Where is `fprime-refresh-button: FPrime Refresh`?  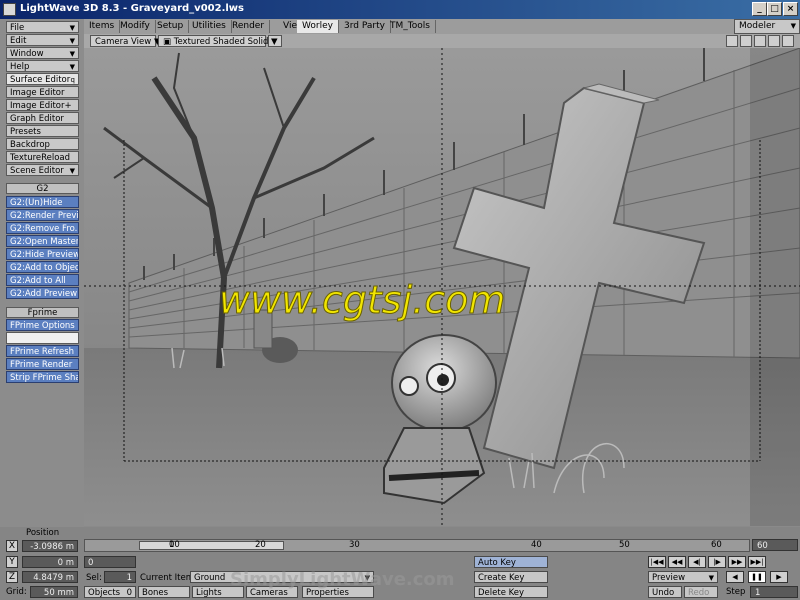 fprime-refresh-button: FPrime Refresh is located at coordinates (42, 351).